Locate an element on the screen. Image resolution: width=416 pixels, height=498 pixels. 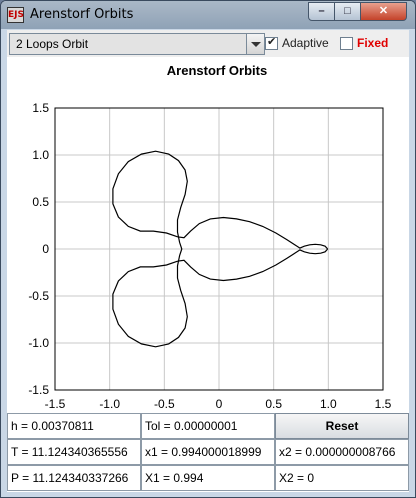
x-tick-label: -1.5 is located at coordinates (55, 404).